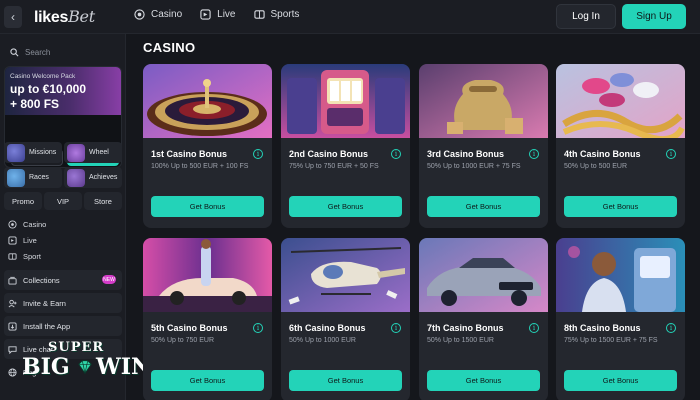  I want to click on tile-achieves-label: Achieves, so click(103, 177).